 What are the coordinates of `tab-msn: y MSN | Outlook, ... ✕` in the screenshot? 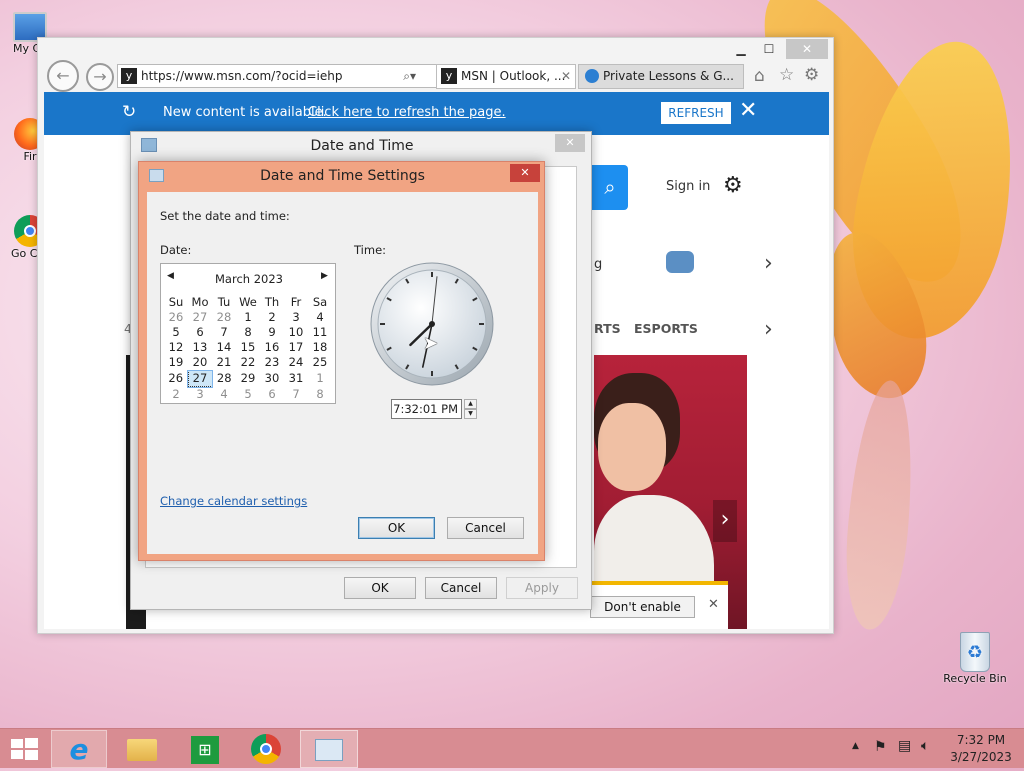 It's located at (506, 76).